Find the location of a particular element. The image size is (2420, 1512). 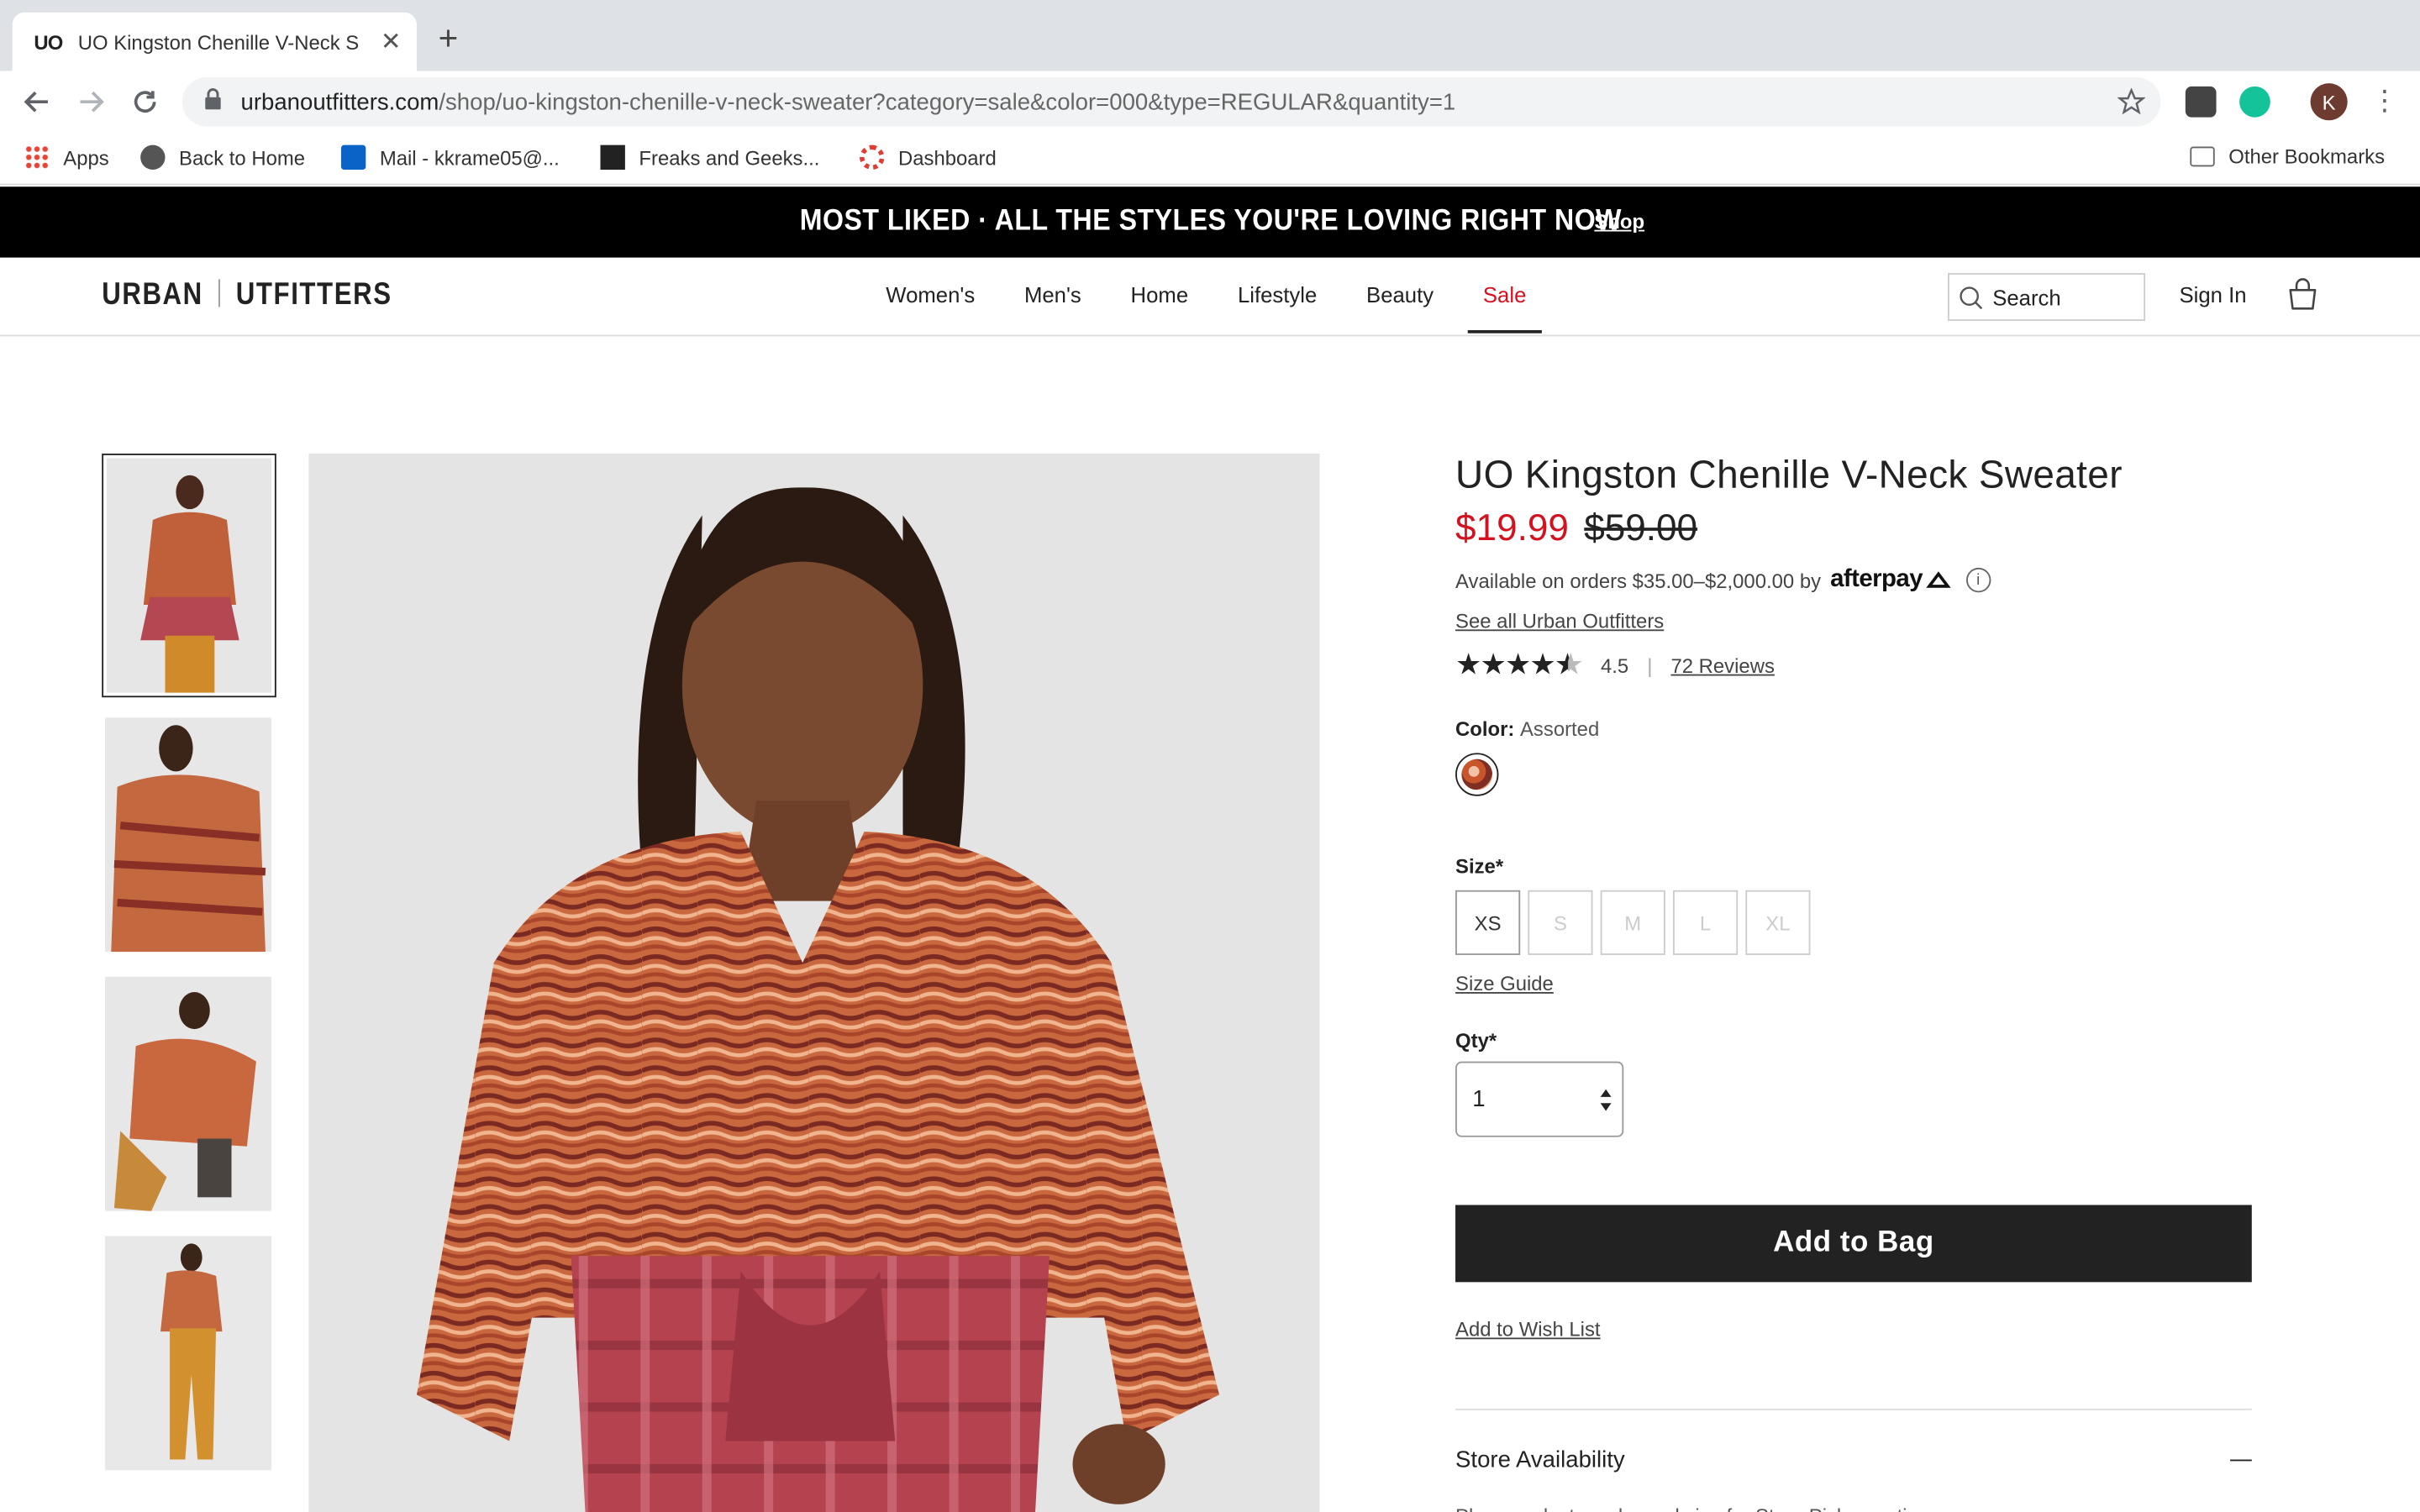

size-s: S is located at coordinates (1560, 922).